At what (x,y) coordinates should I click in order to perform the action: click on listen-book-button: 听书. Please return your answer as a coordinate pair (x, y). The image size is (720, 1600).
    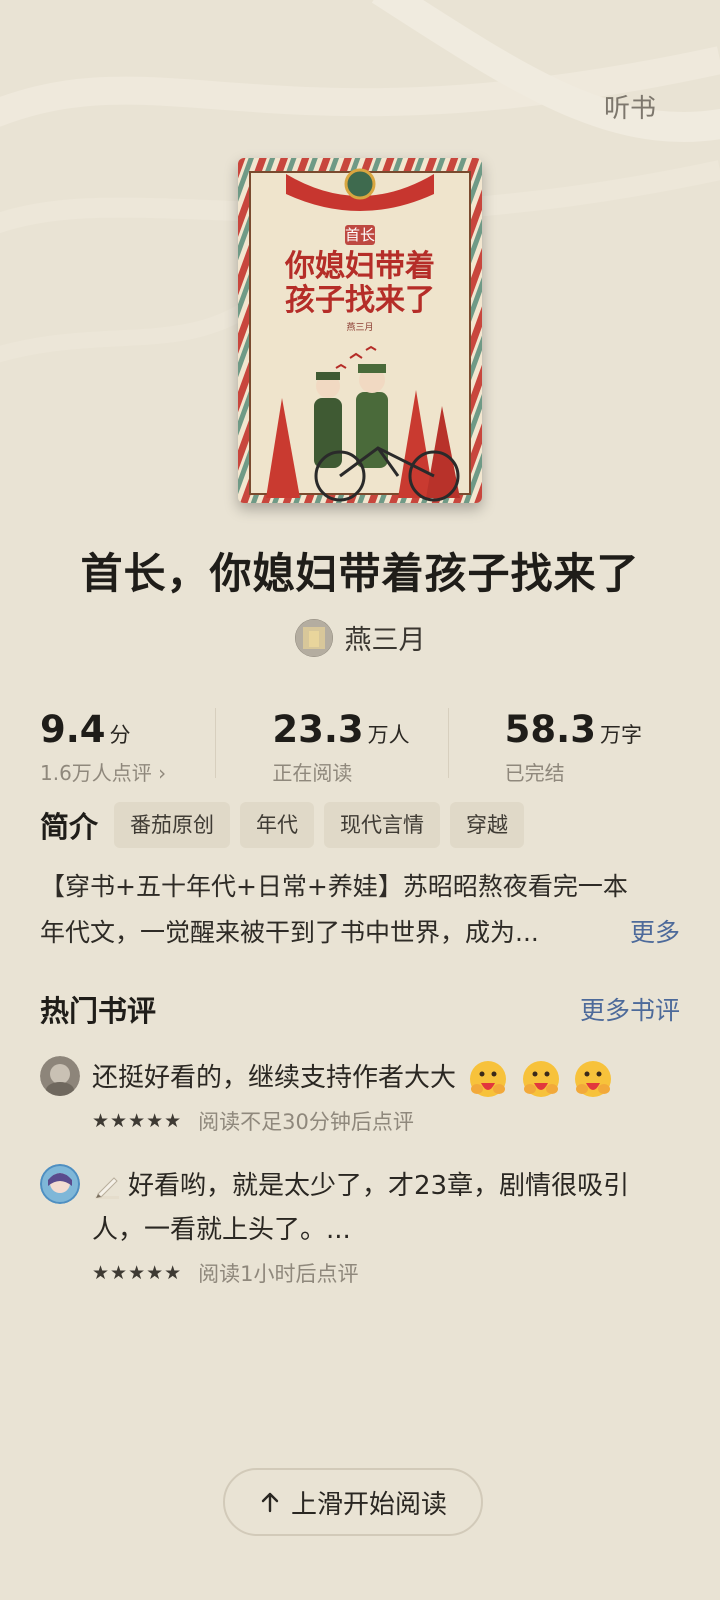
    Looking at the image, I should click on (630, 106).